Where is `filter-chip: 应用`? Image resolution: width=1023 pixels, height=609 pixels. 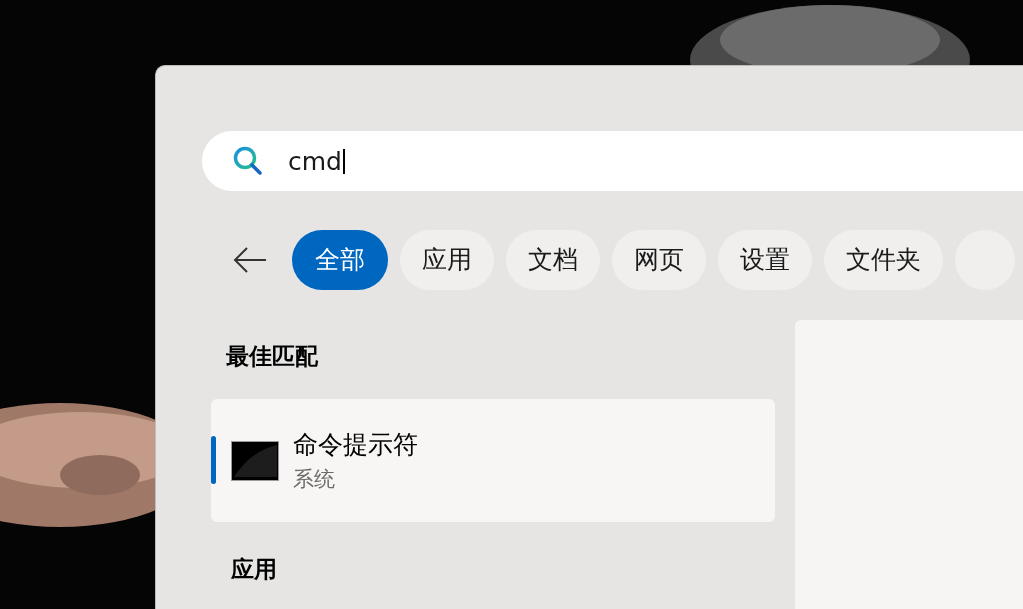 filter-chip: 应用 is located at coordinates (447, 260).